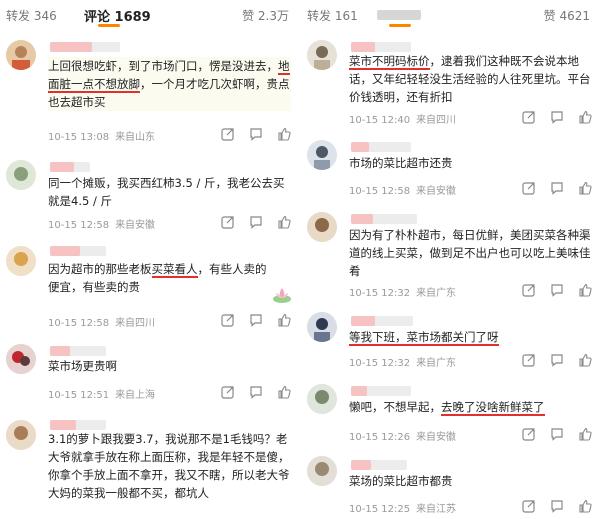  What do you see at coordinates (567, 15) in the screenshot?
I see `likes-total: 赞 4621` at bounding box center [567, 15].